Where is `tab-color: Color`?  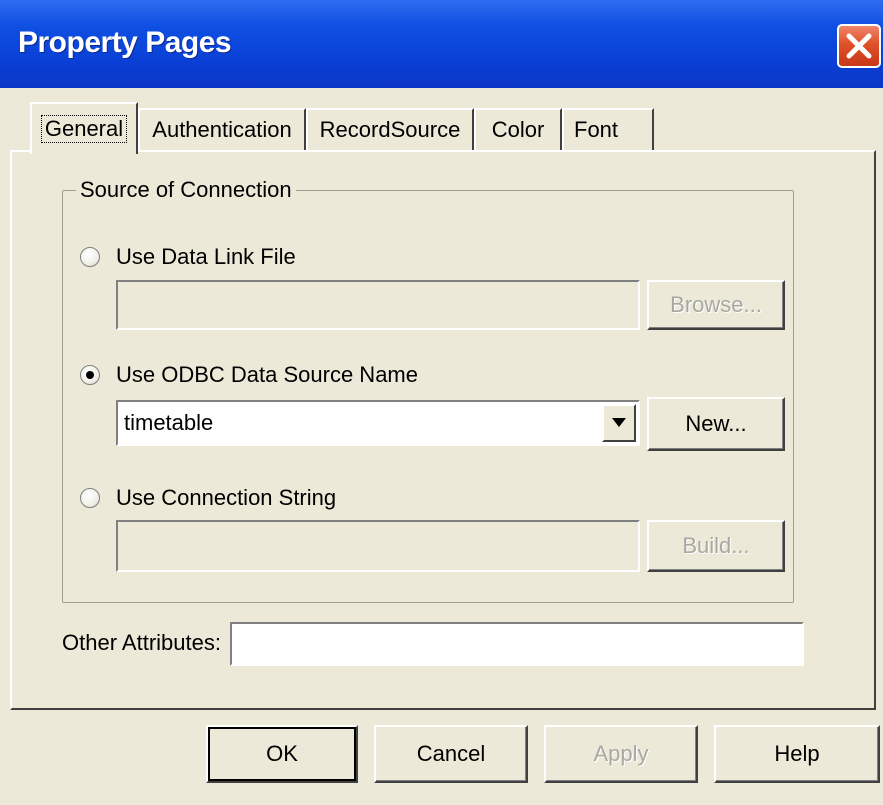
tab-color: Color is located at coordinates (518, 129).